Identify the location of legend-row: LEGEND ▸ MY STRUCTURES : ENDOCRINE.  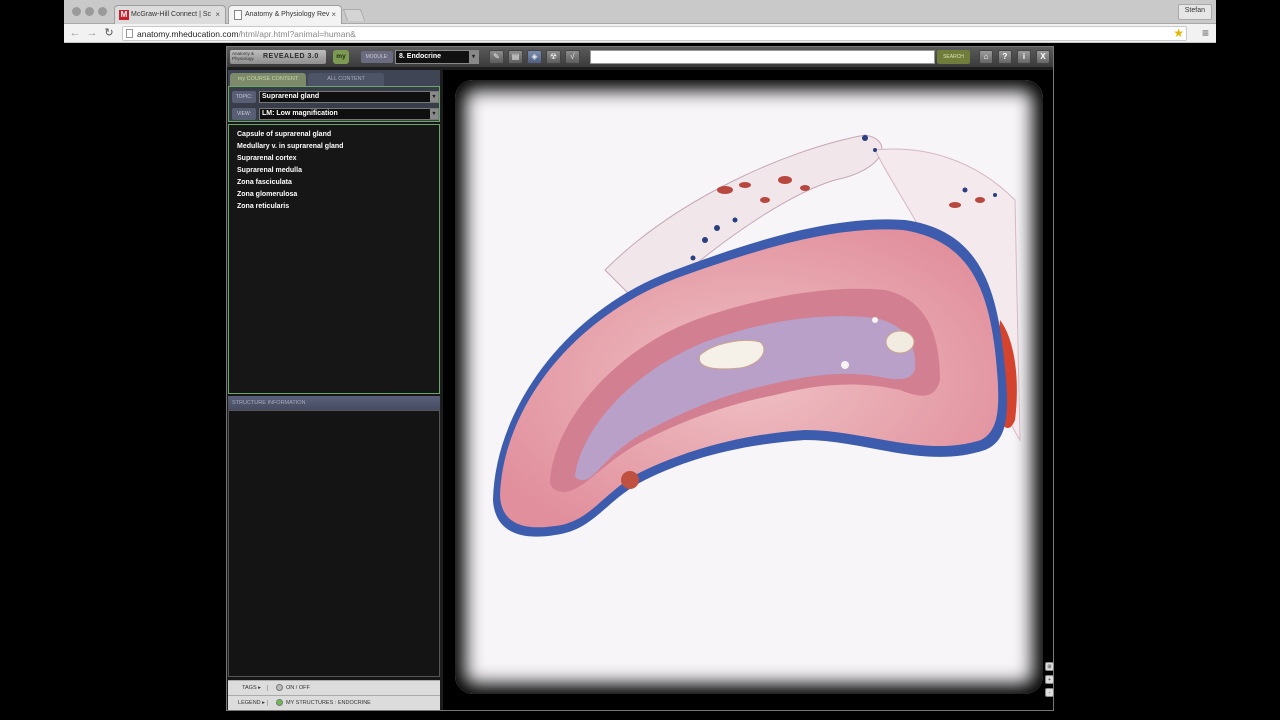
(334, 702).